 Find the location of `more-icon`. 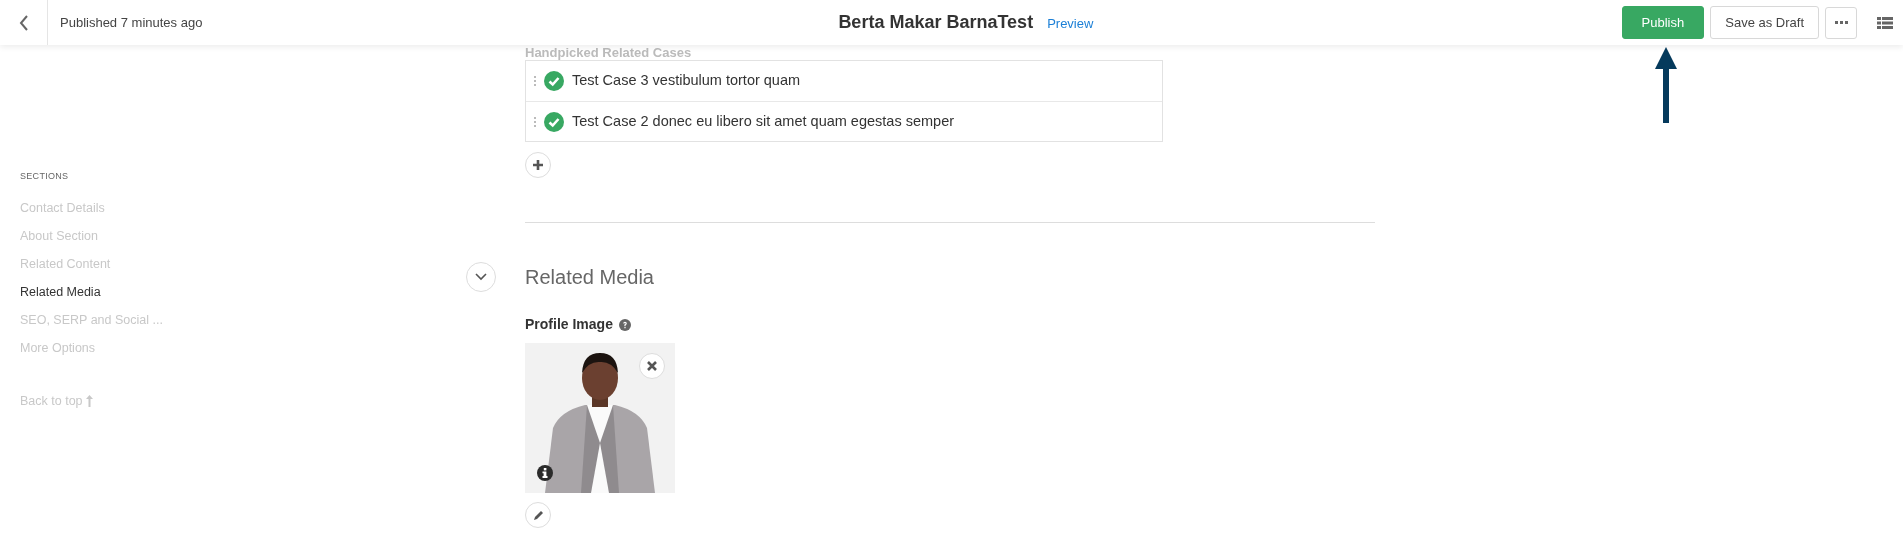

more-icon is located at coordinates (1841, 22).